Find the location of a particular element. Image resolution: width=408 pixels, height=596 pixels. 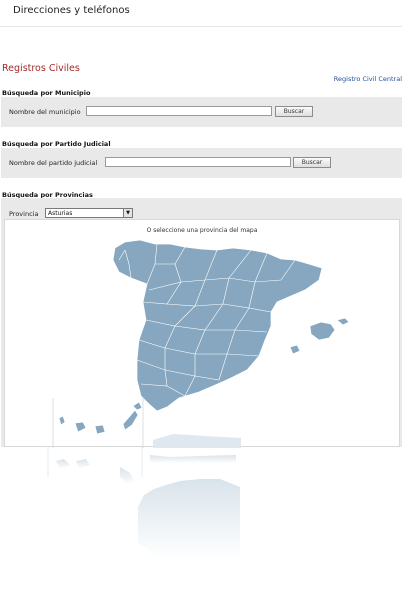

north-africa-coast is located at coordinates (197, 441).